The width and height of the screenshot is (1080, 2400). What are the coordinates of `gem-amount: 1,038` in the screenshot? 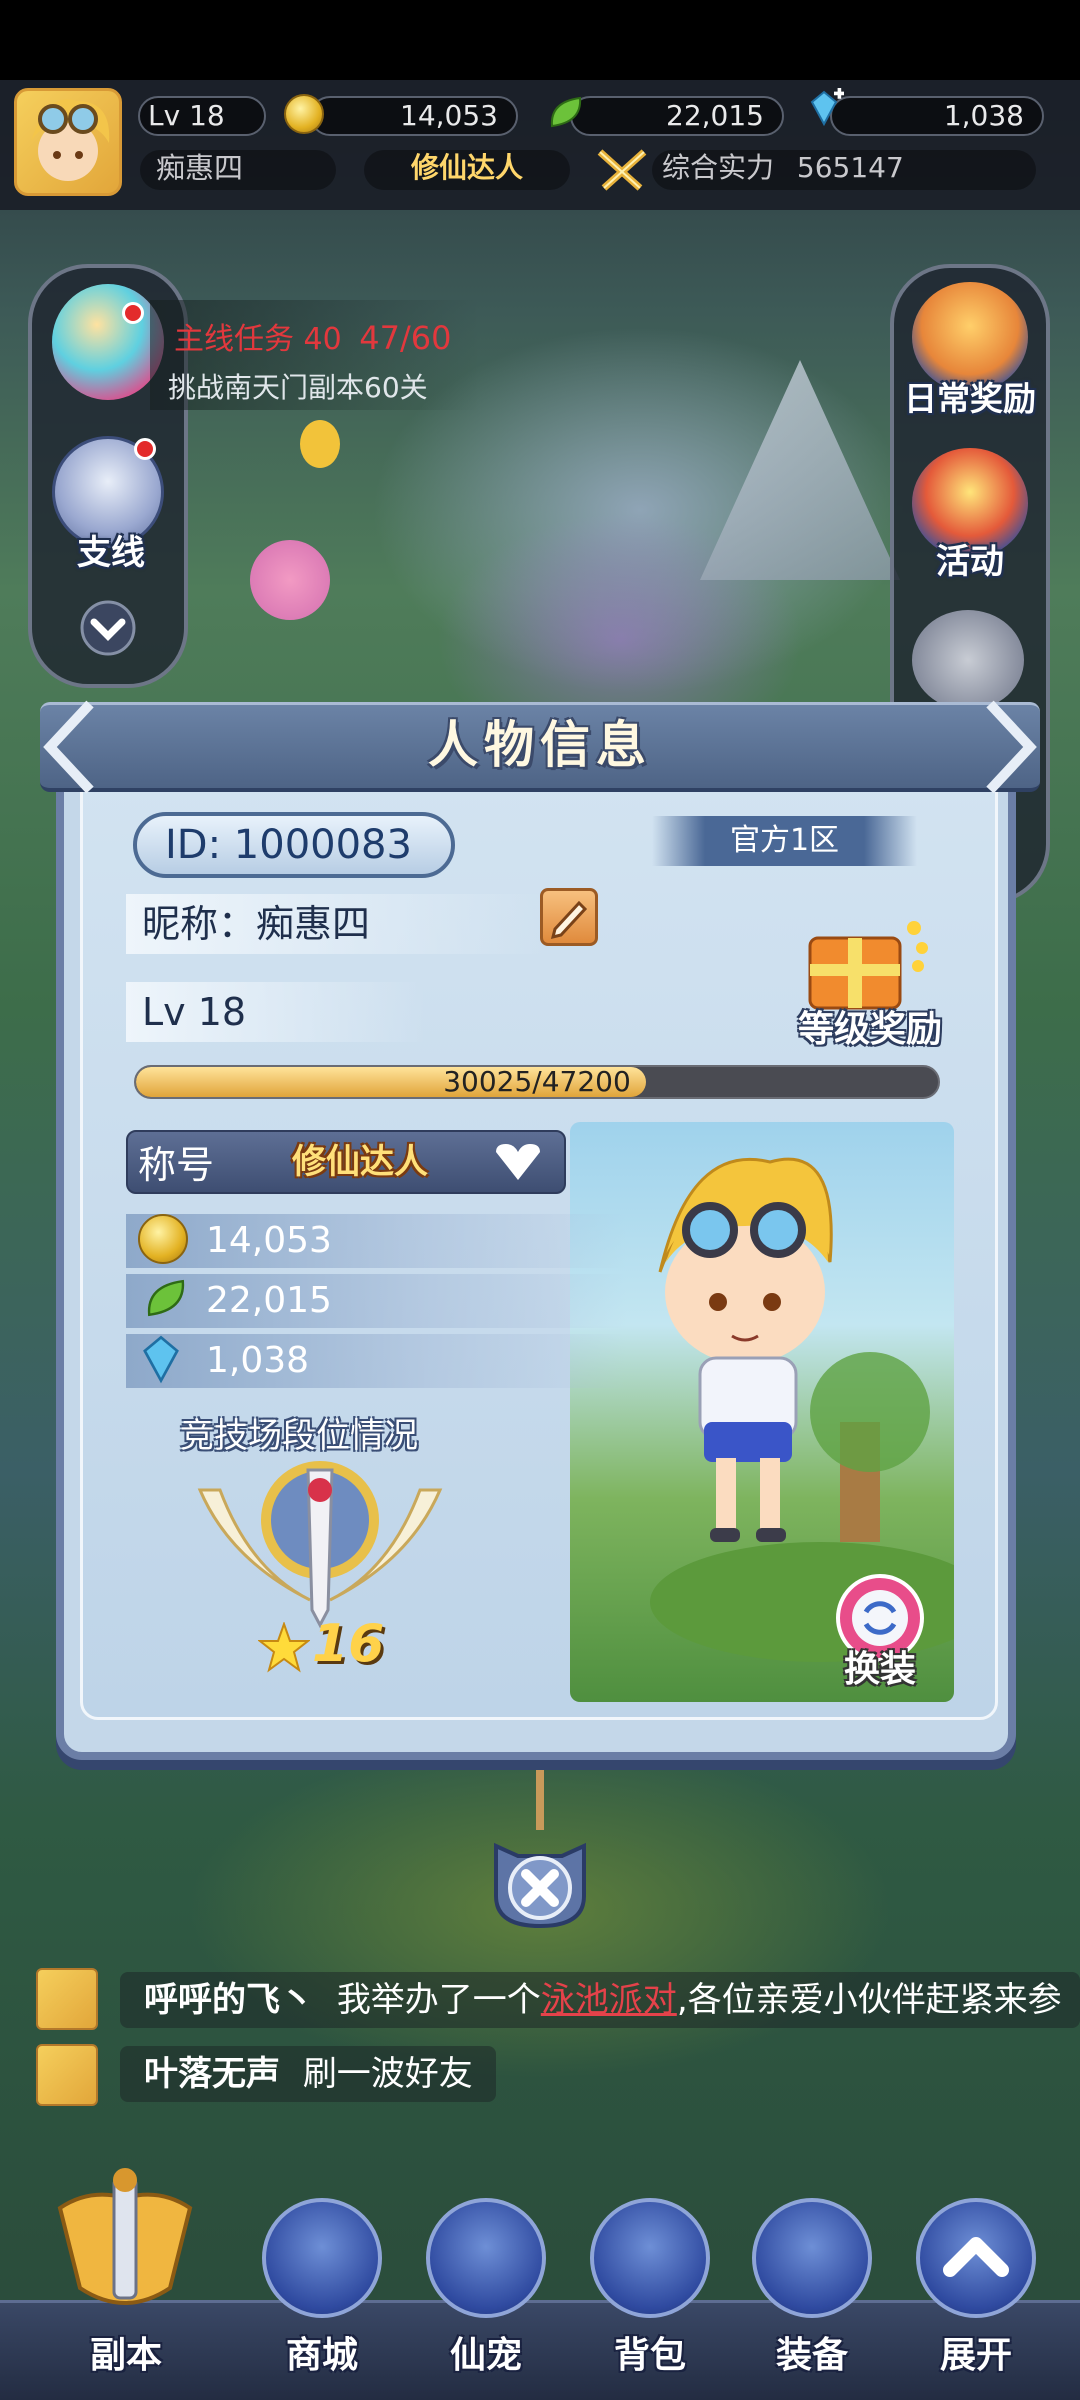 It's located at (258, 1360).